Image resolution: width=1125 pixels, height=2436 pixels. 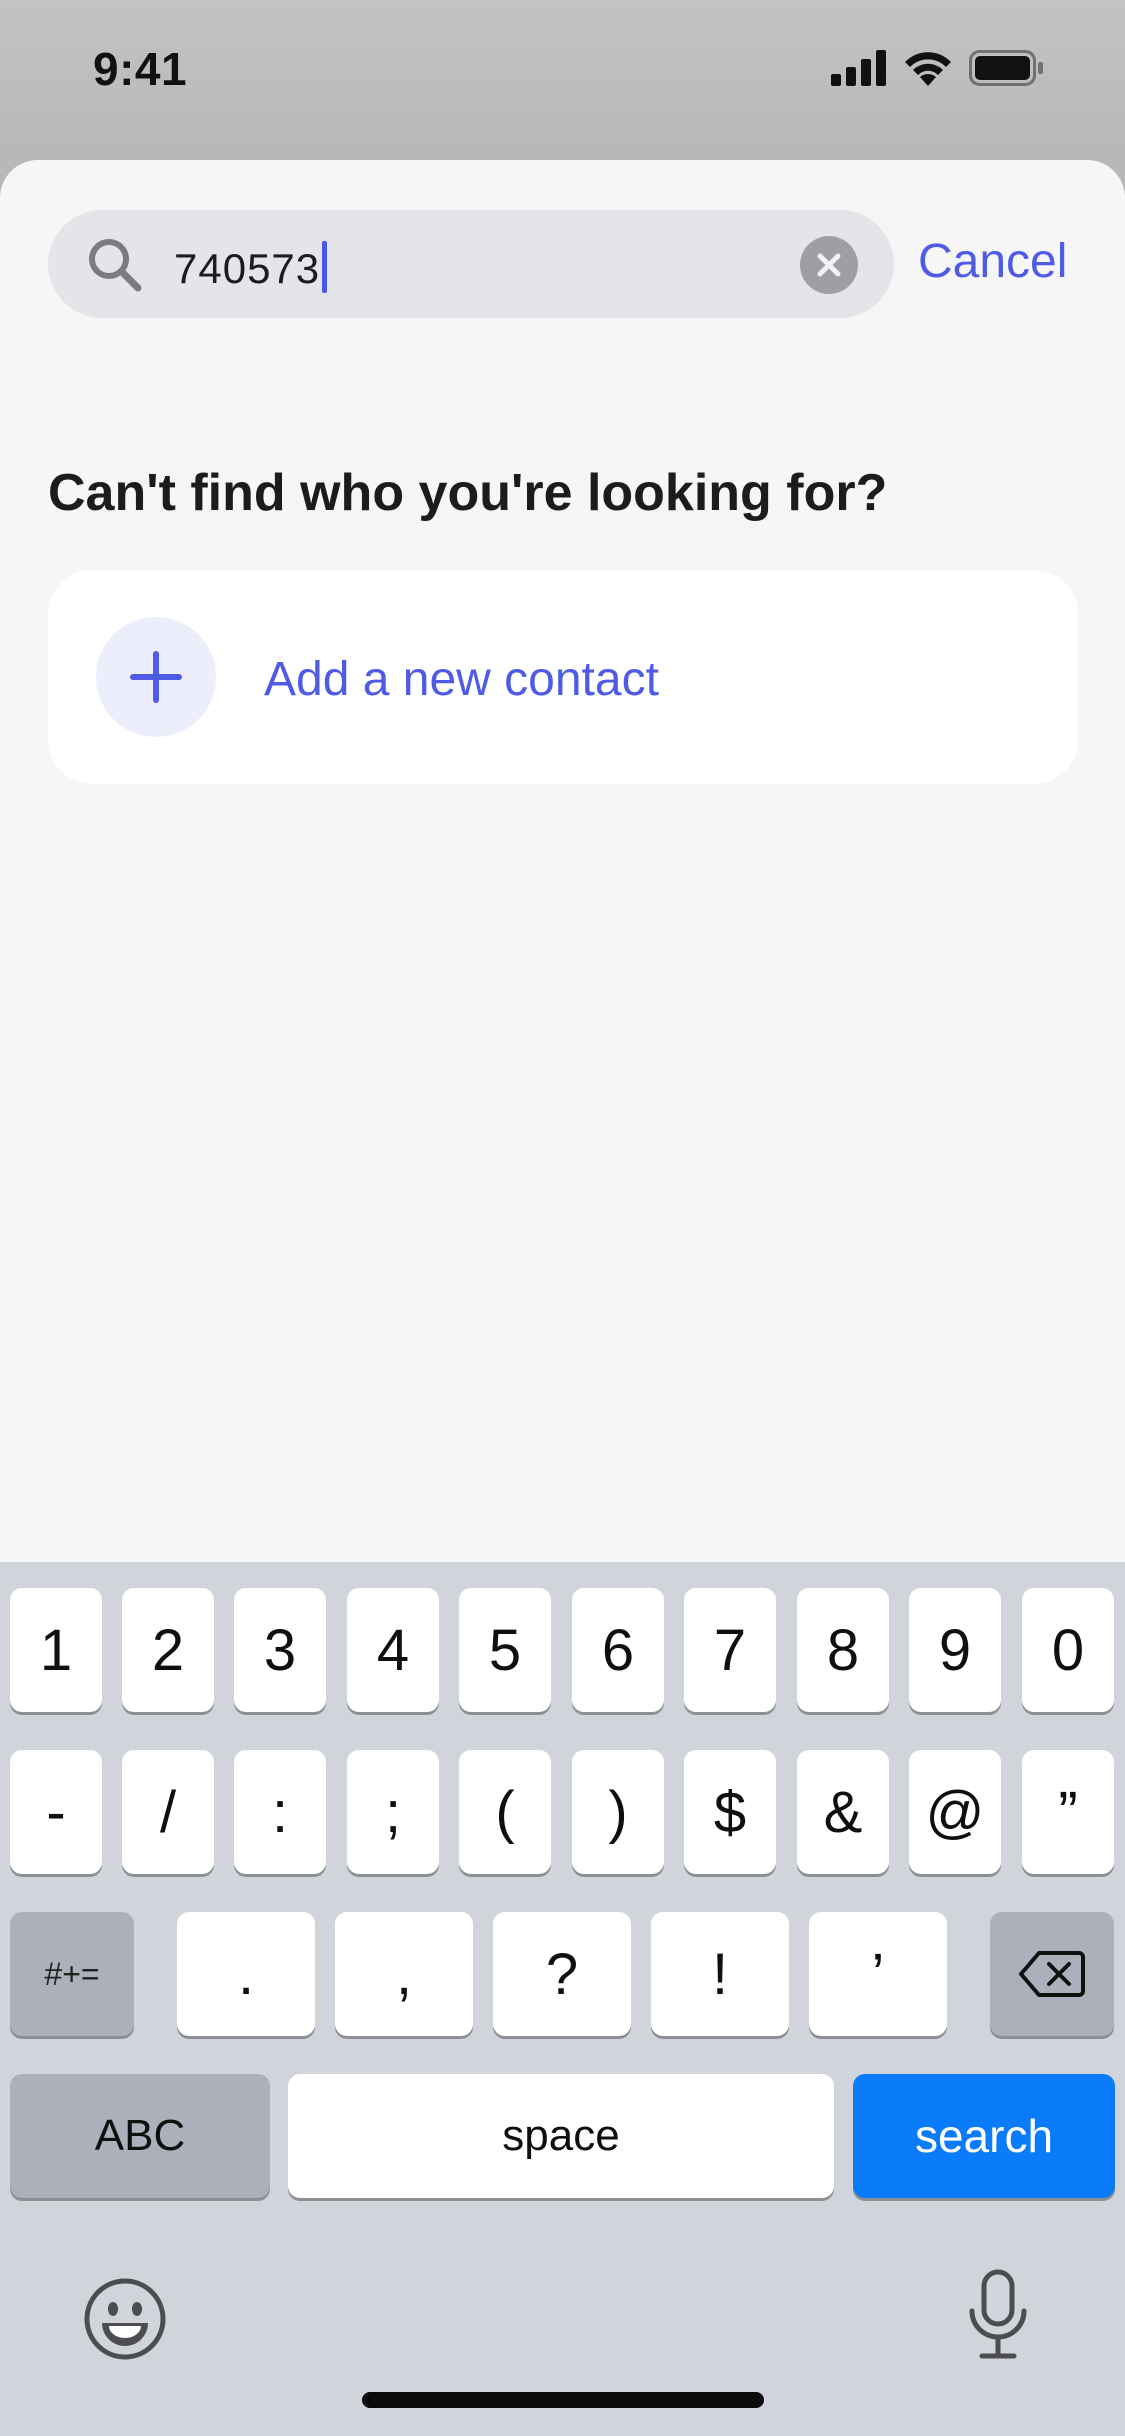 I want to click on key-8: 8, so click(x=843, y=1650).